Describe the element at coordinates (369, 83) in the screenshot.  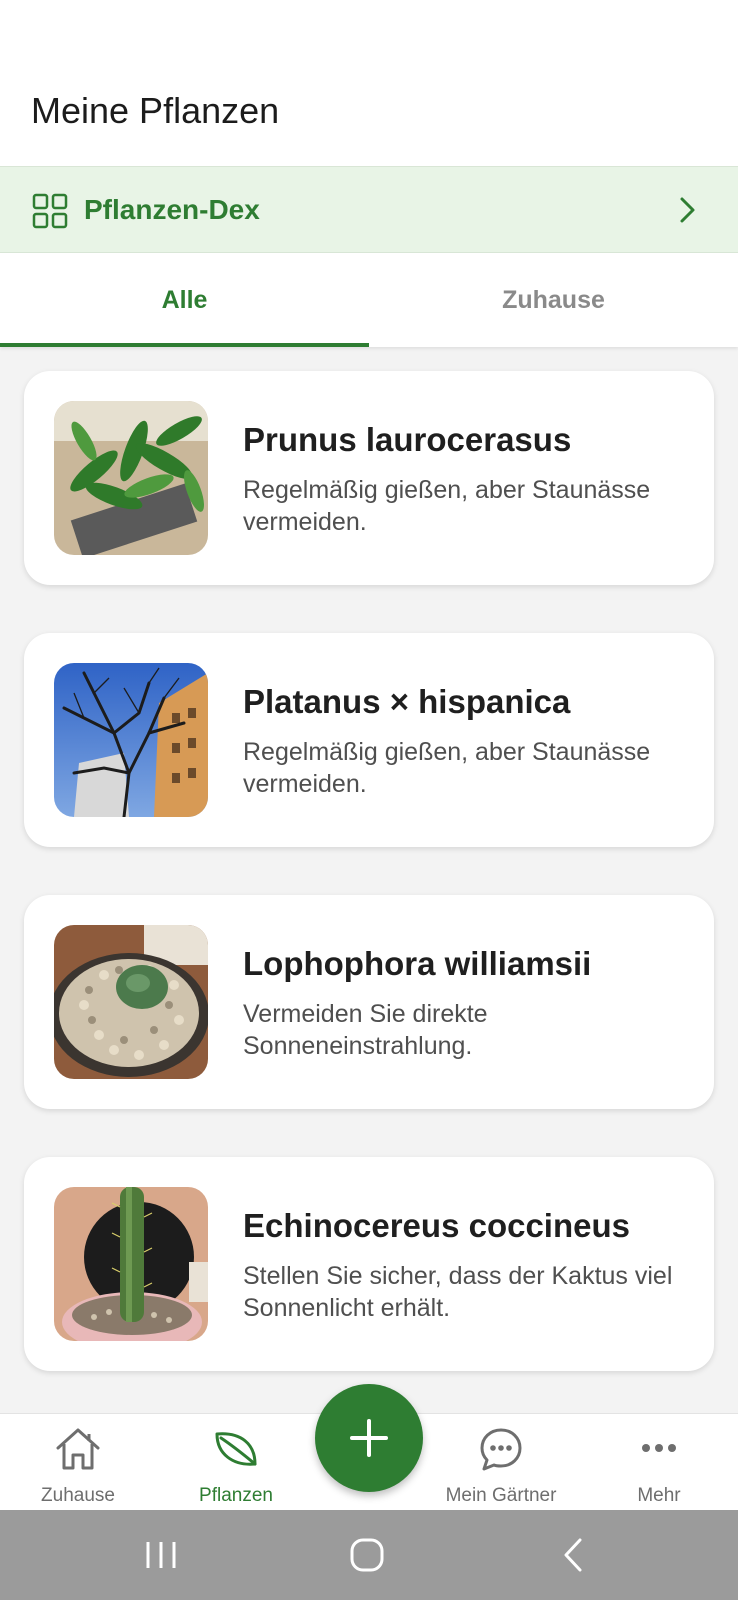
I see `app-bar: Meine Pflanzen` at that location.